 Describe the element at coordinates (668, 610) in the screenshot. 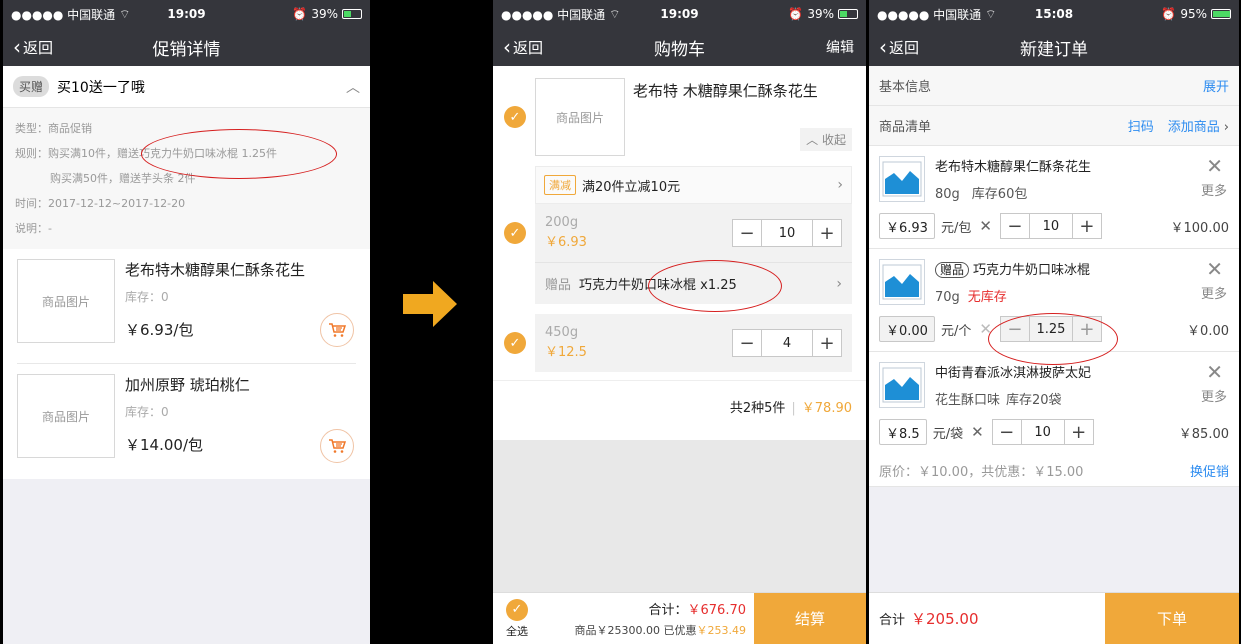

I see `total-label: 合计：` at that location.